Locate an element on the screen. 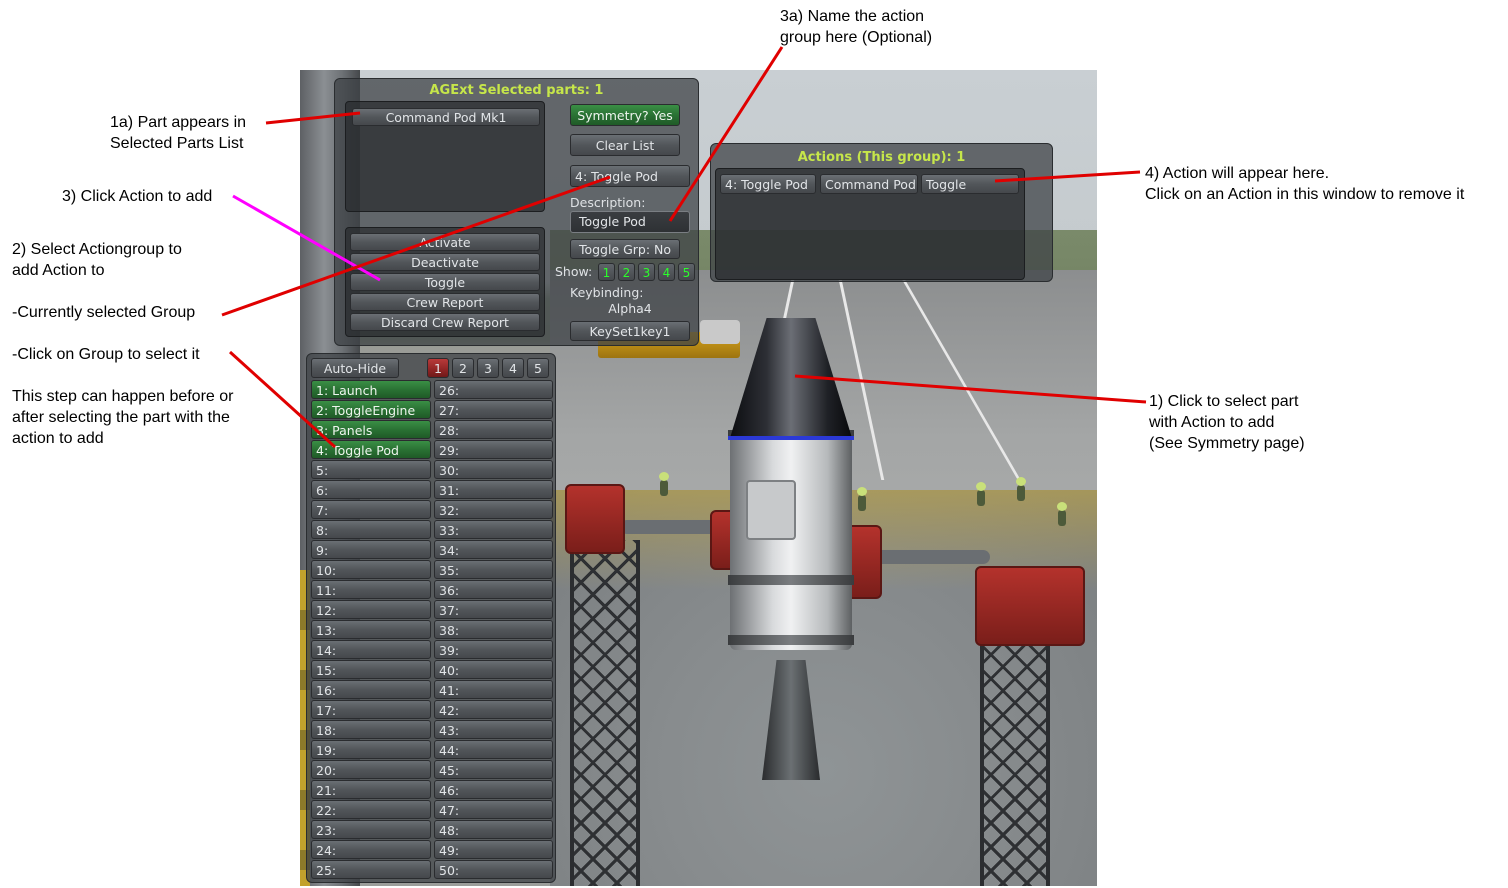  group-action-group: 4: Toggle Pod is located at coordinates (768, 184).